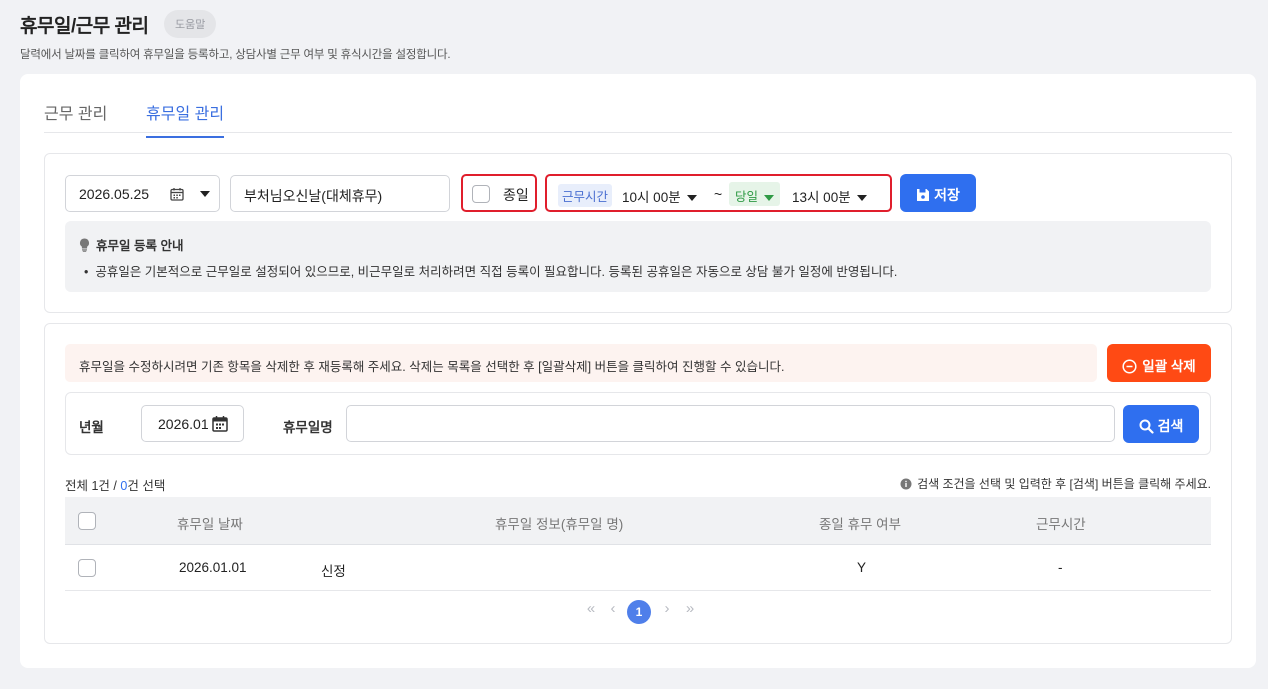 This screenshot has height=689, width=1268. What do you see at coordinates (84, 26) in the screenshot?
I see `page-title: 휴무일/근무 관리` at bounding box center [84, 26].